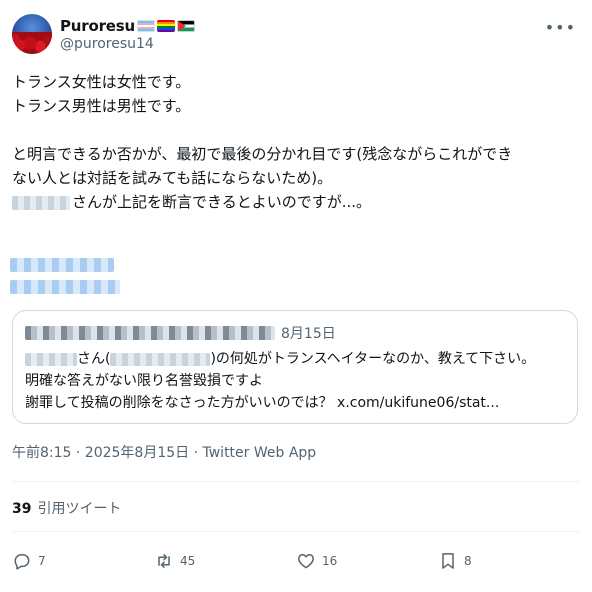 The height and width of the screenshot is (592, 592). What do you see at coordinates (185, 26) in the screenshot?
I see `palestine-flag-icon` at bounding box center [185, 26].